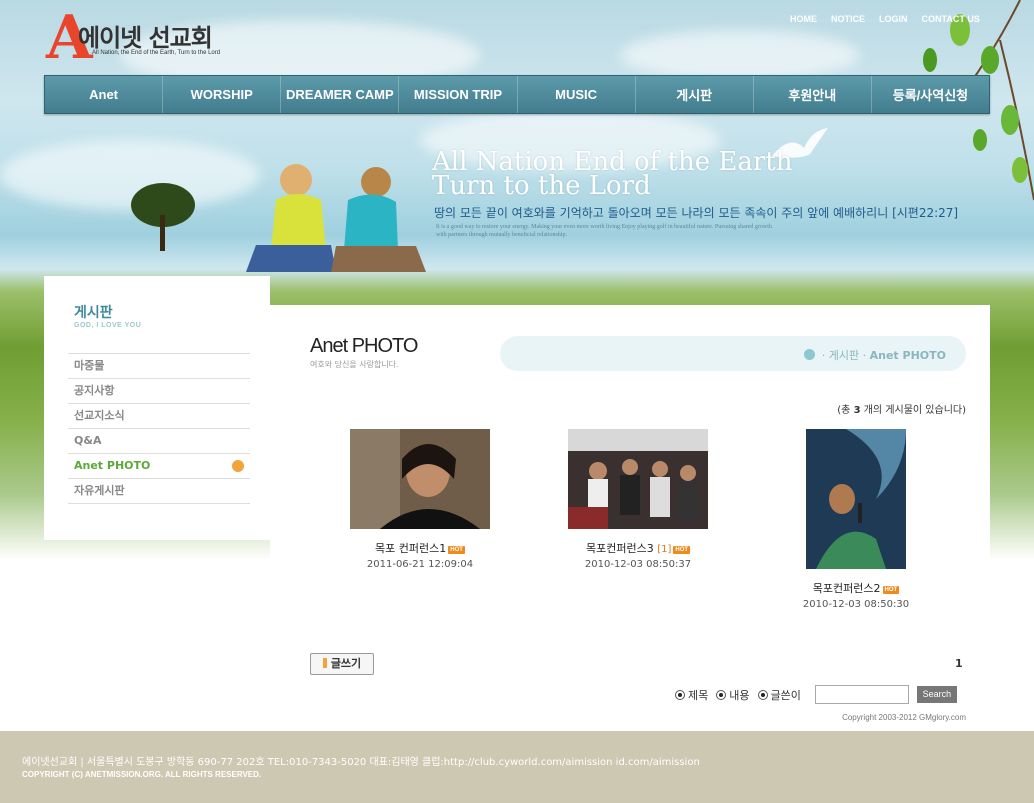 Image resolution: width=1034 pixels, height=803 pixels. I want to click on top-link-login: LOGIN, so click(893, 19).